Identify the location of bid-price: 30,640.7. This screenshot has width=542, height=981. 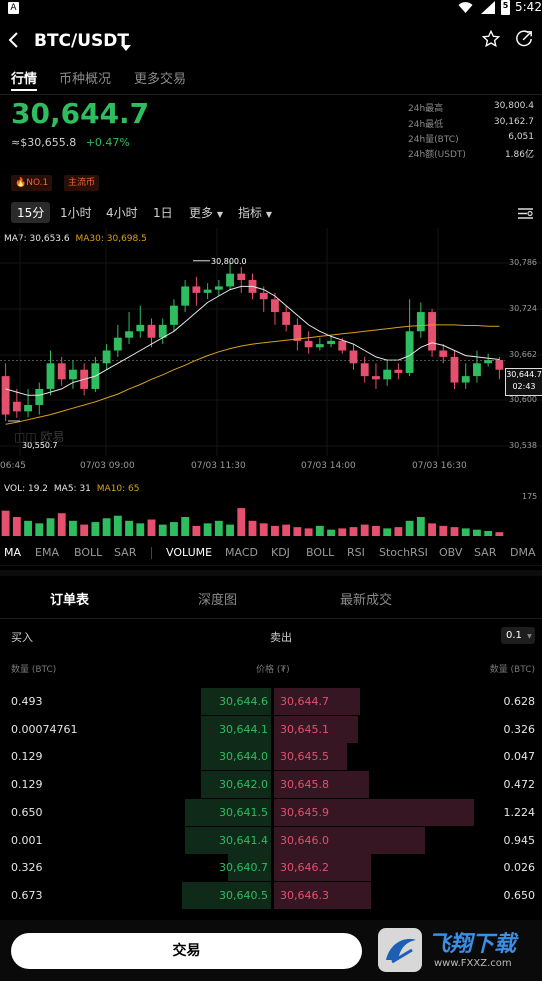
(243, 868).